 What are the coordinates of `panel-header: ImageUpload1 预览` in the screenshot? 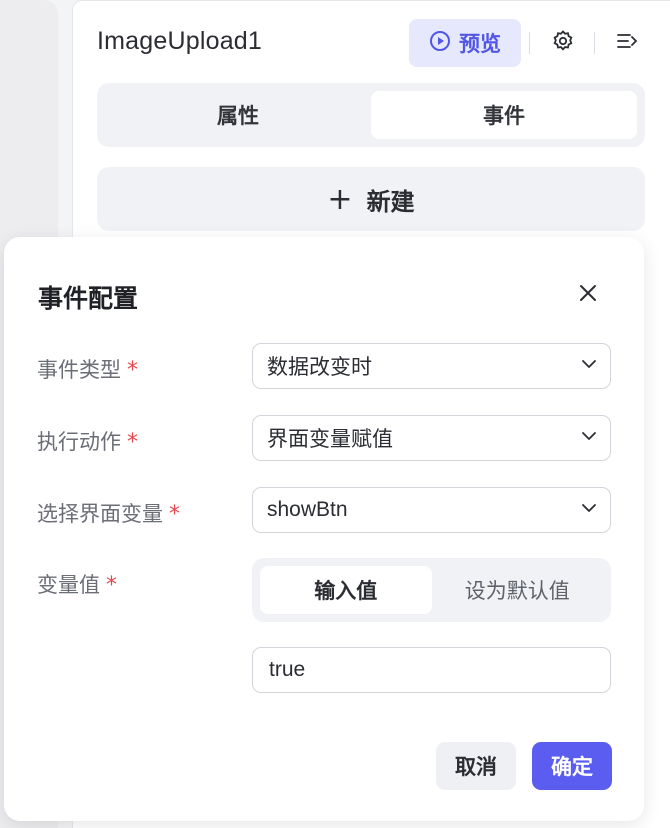 It's located at (377, 43).